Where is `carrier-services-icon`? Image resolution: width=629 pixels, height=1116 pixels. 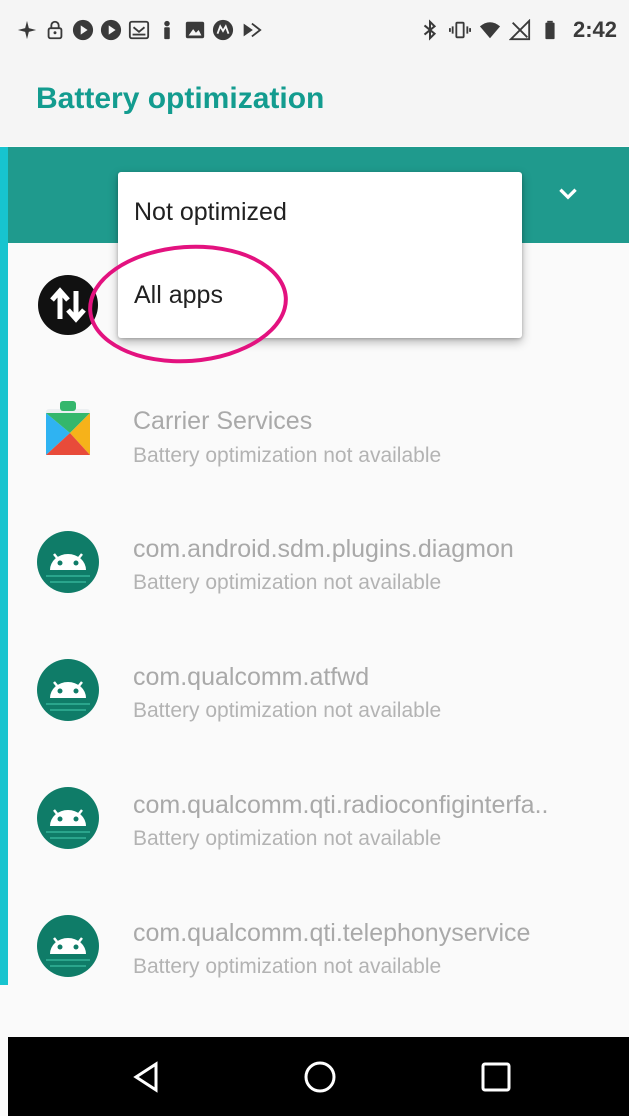
carrier-services-icon is located at coordinates (68, 428).